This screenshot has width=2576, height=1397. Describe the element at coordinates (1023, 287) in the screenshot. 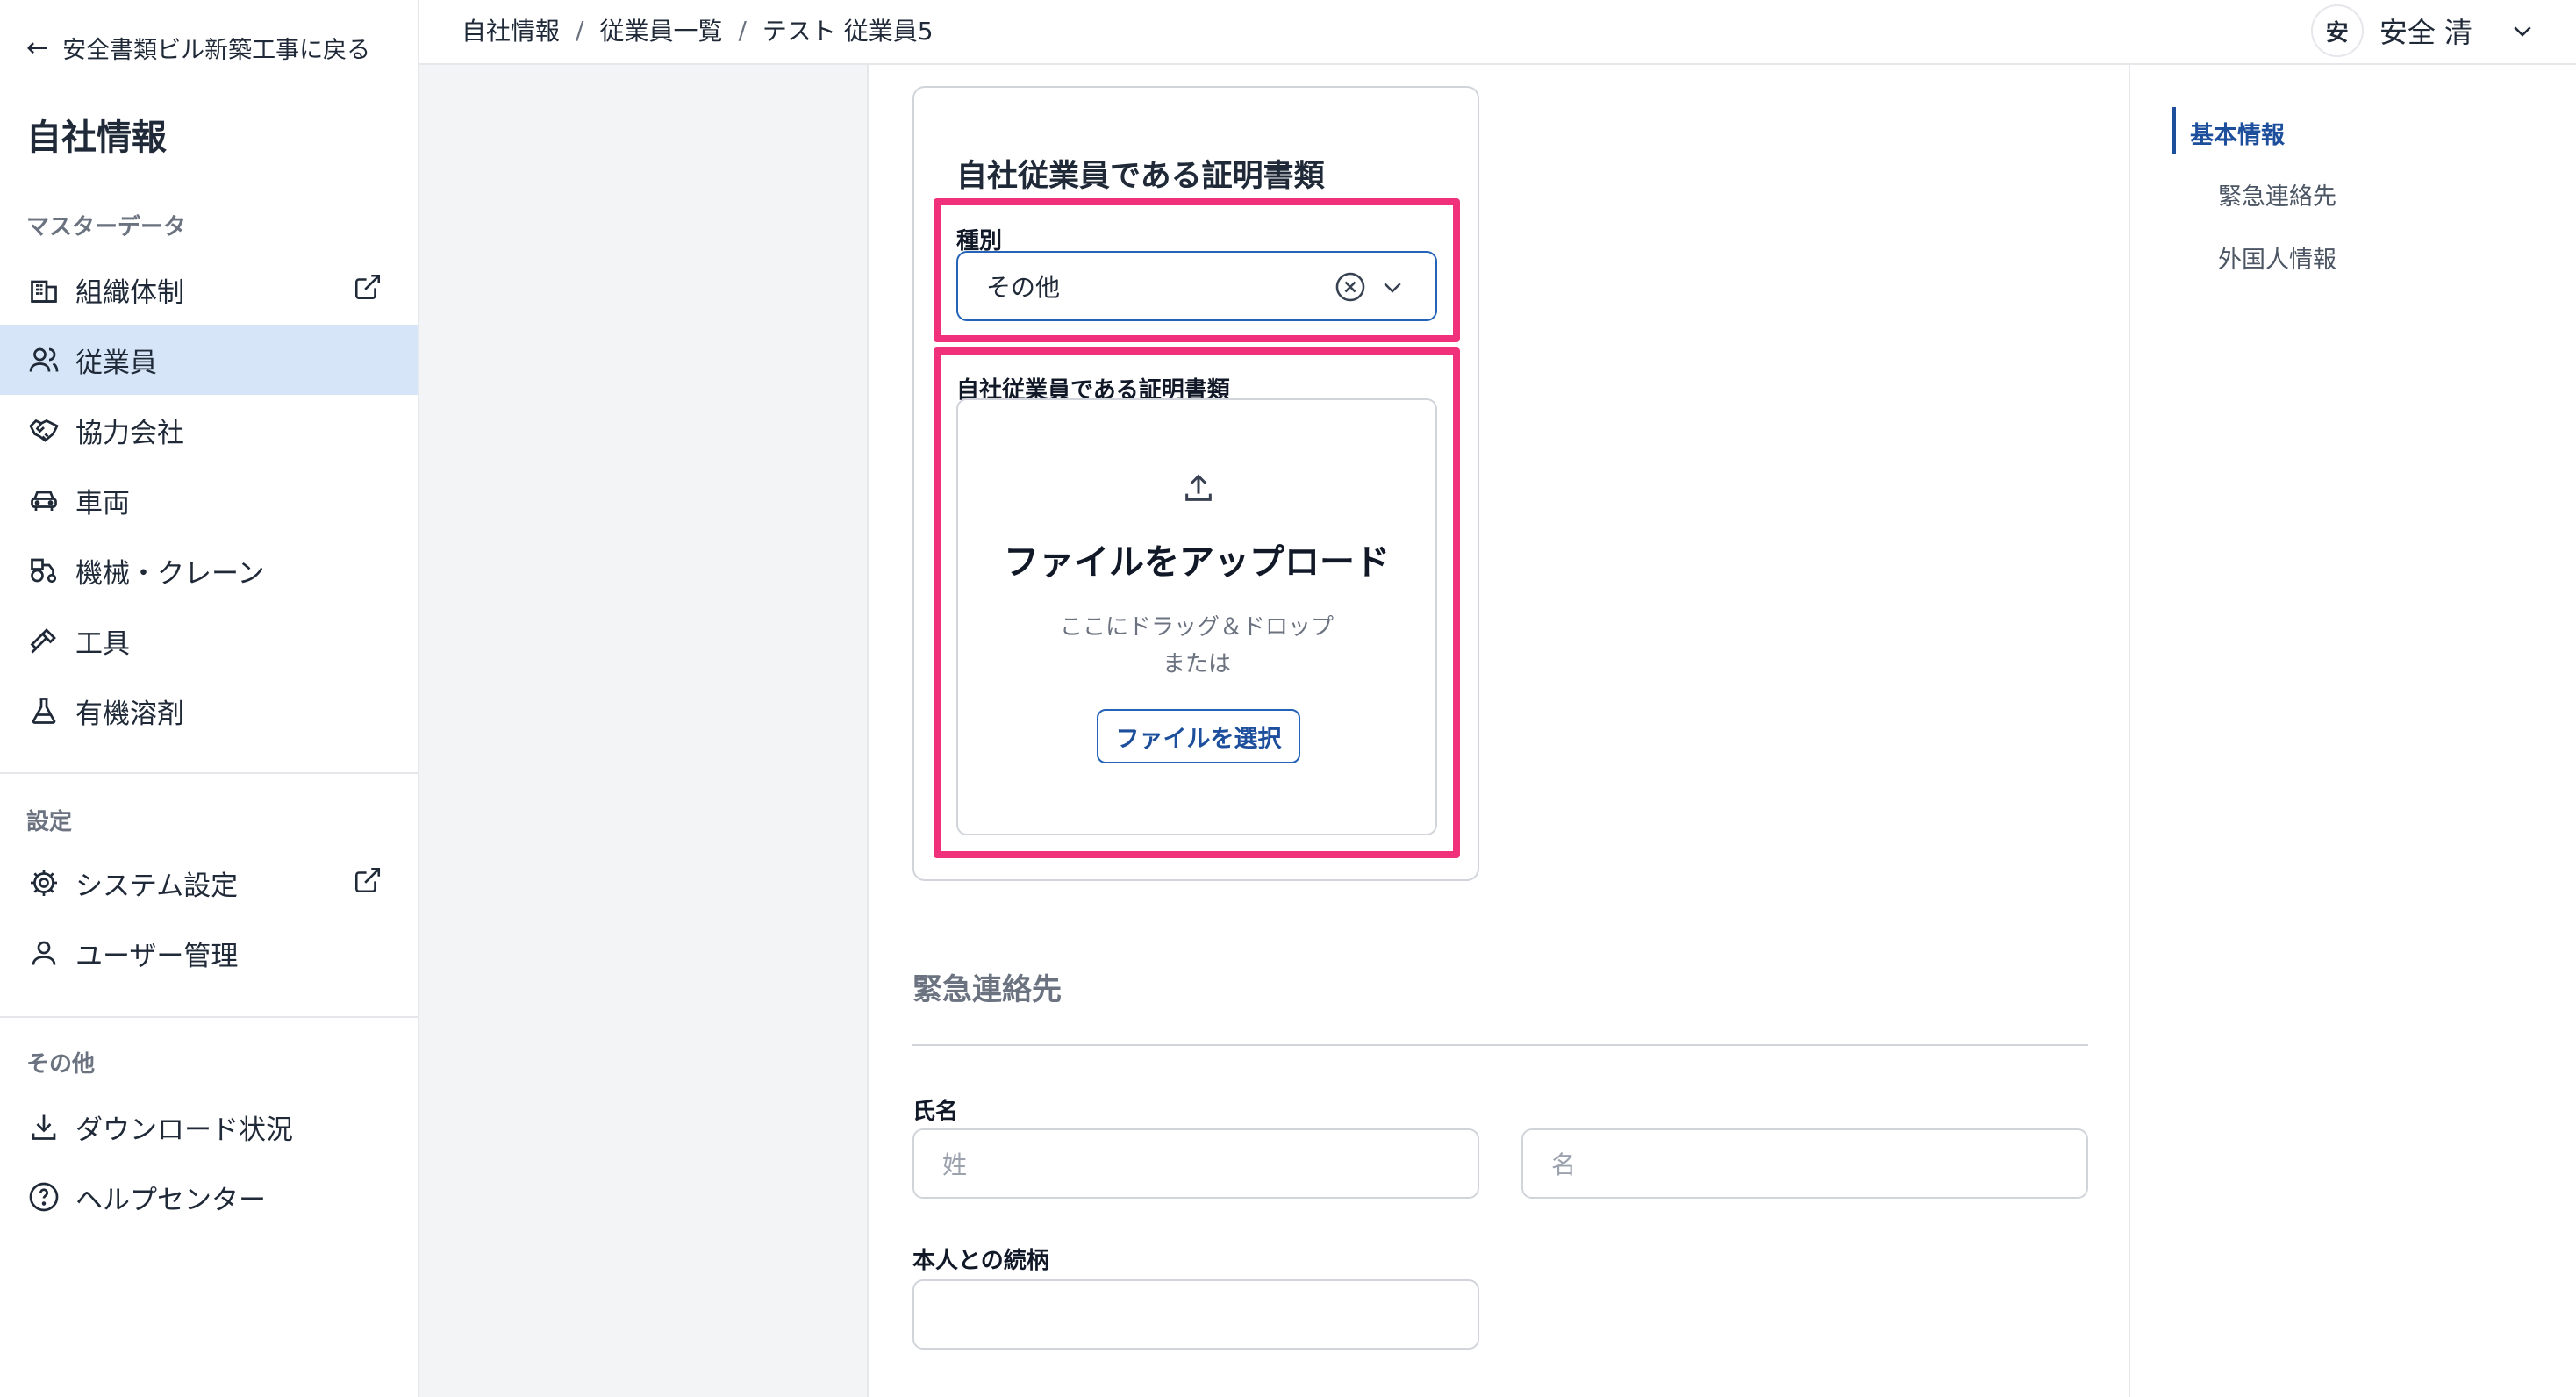

I see `type-select-value: その他` at that location.